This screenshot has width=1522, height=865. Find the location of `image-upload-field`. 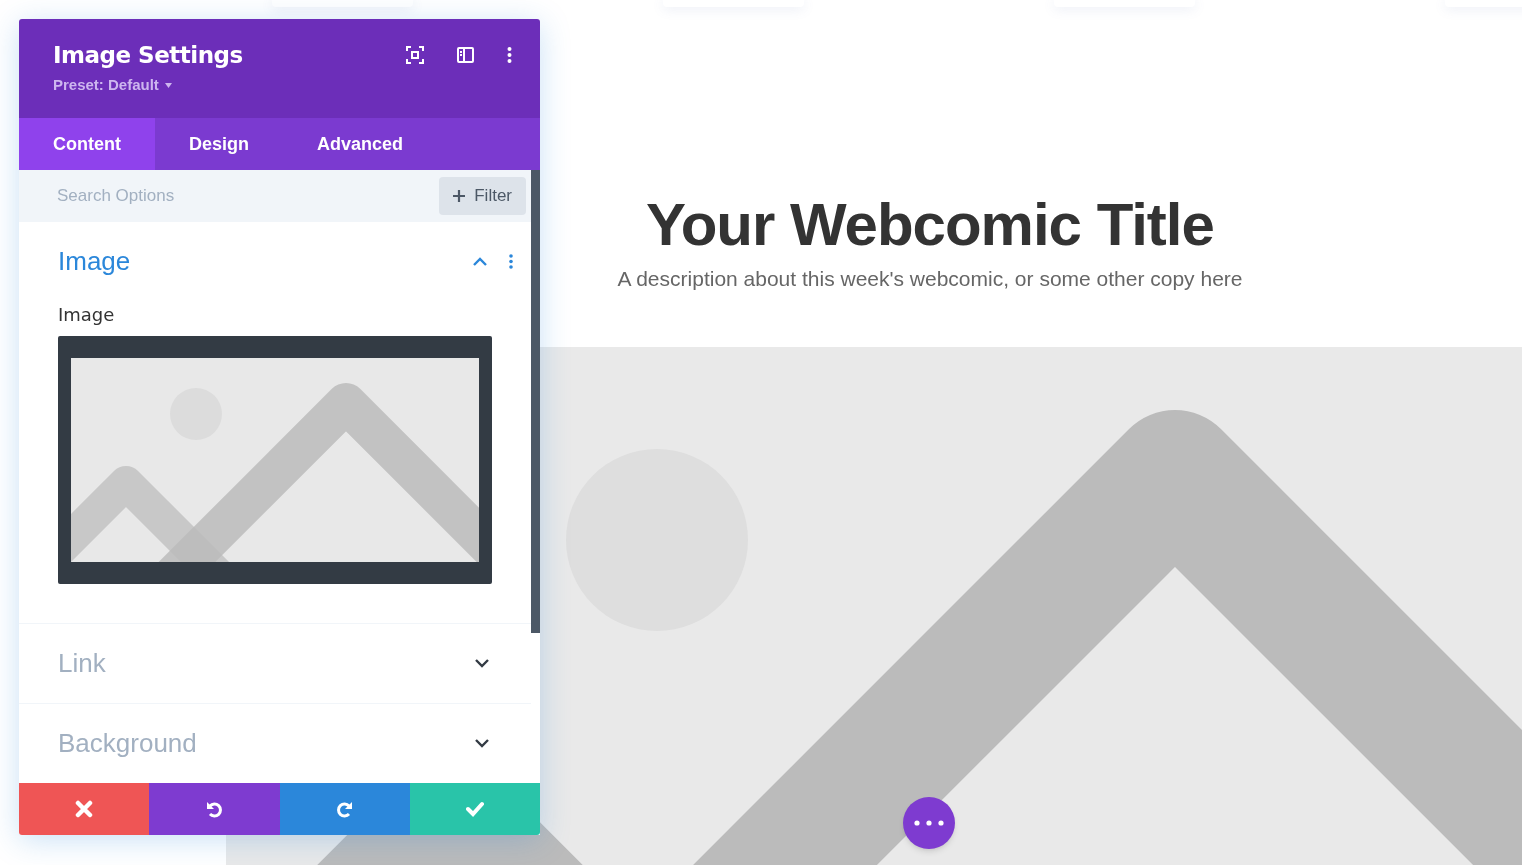

image-upload-field is located at coordinates (275, 460).